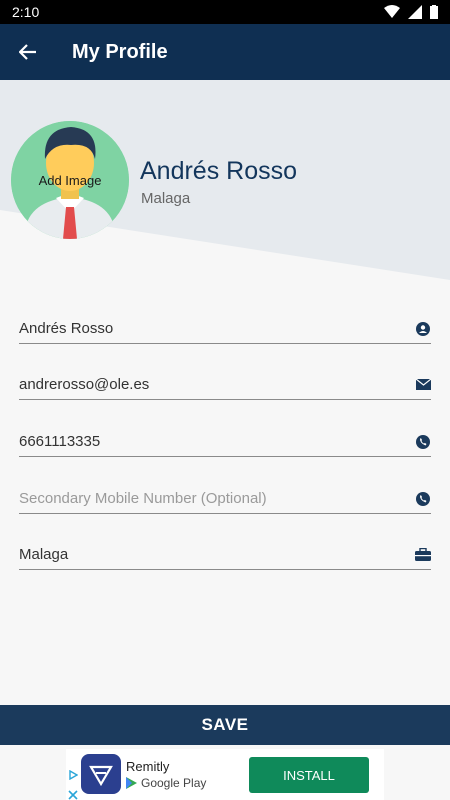 Image resolution: width=450 pixels, height=800 pixels. Describe the element at coordinates (148, 766) in the screenshot. I see `ad-app-name: Remitly` at that location.